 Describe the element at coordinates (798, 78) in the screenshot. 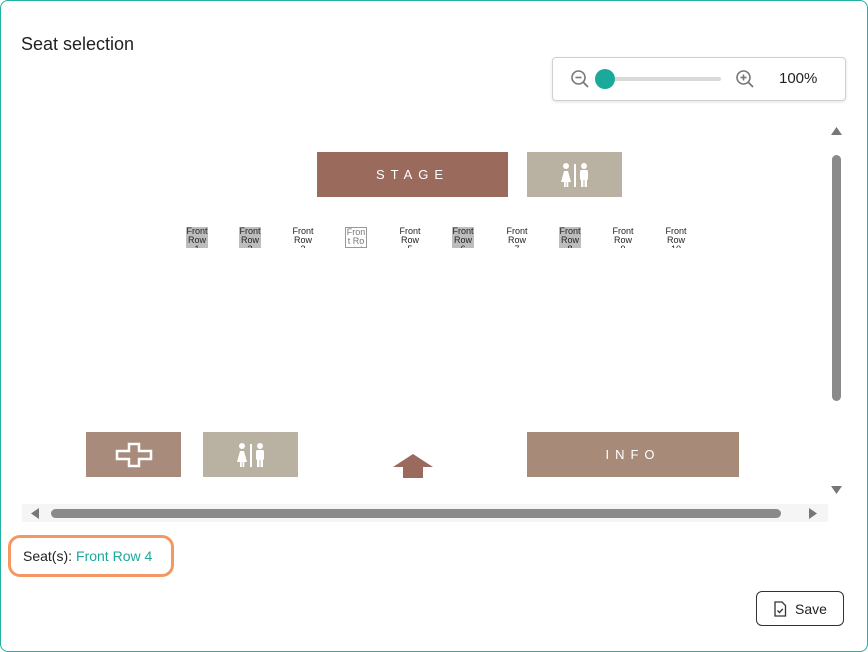

I see `zoom-level-label: 100%` at that location.